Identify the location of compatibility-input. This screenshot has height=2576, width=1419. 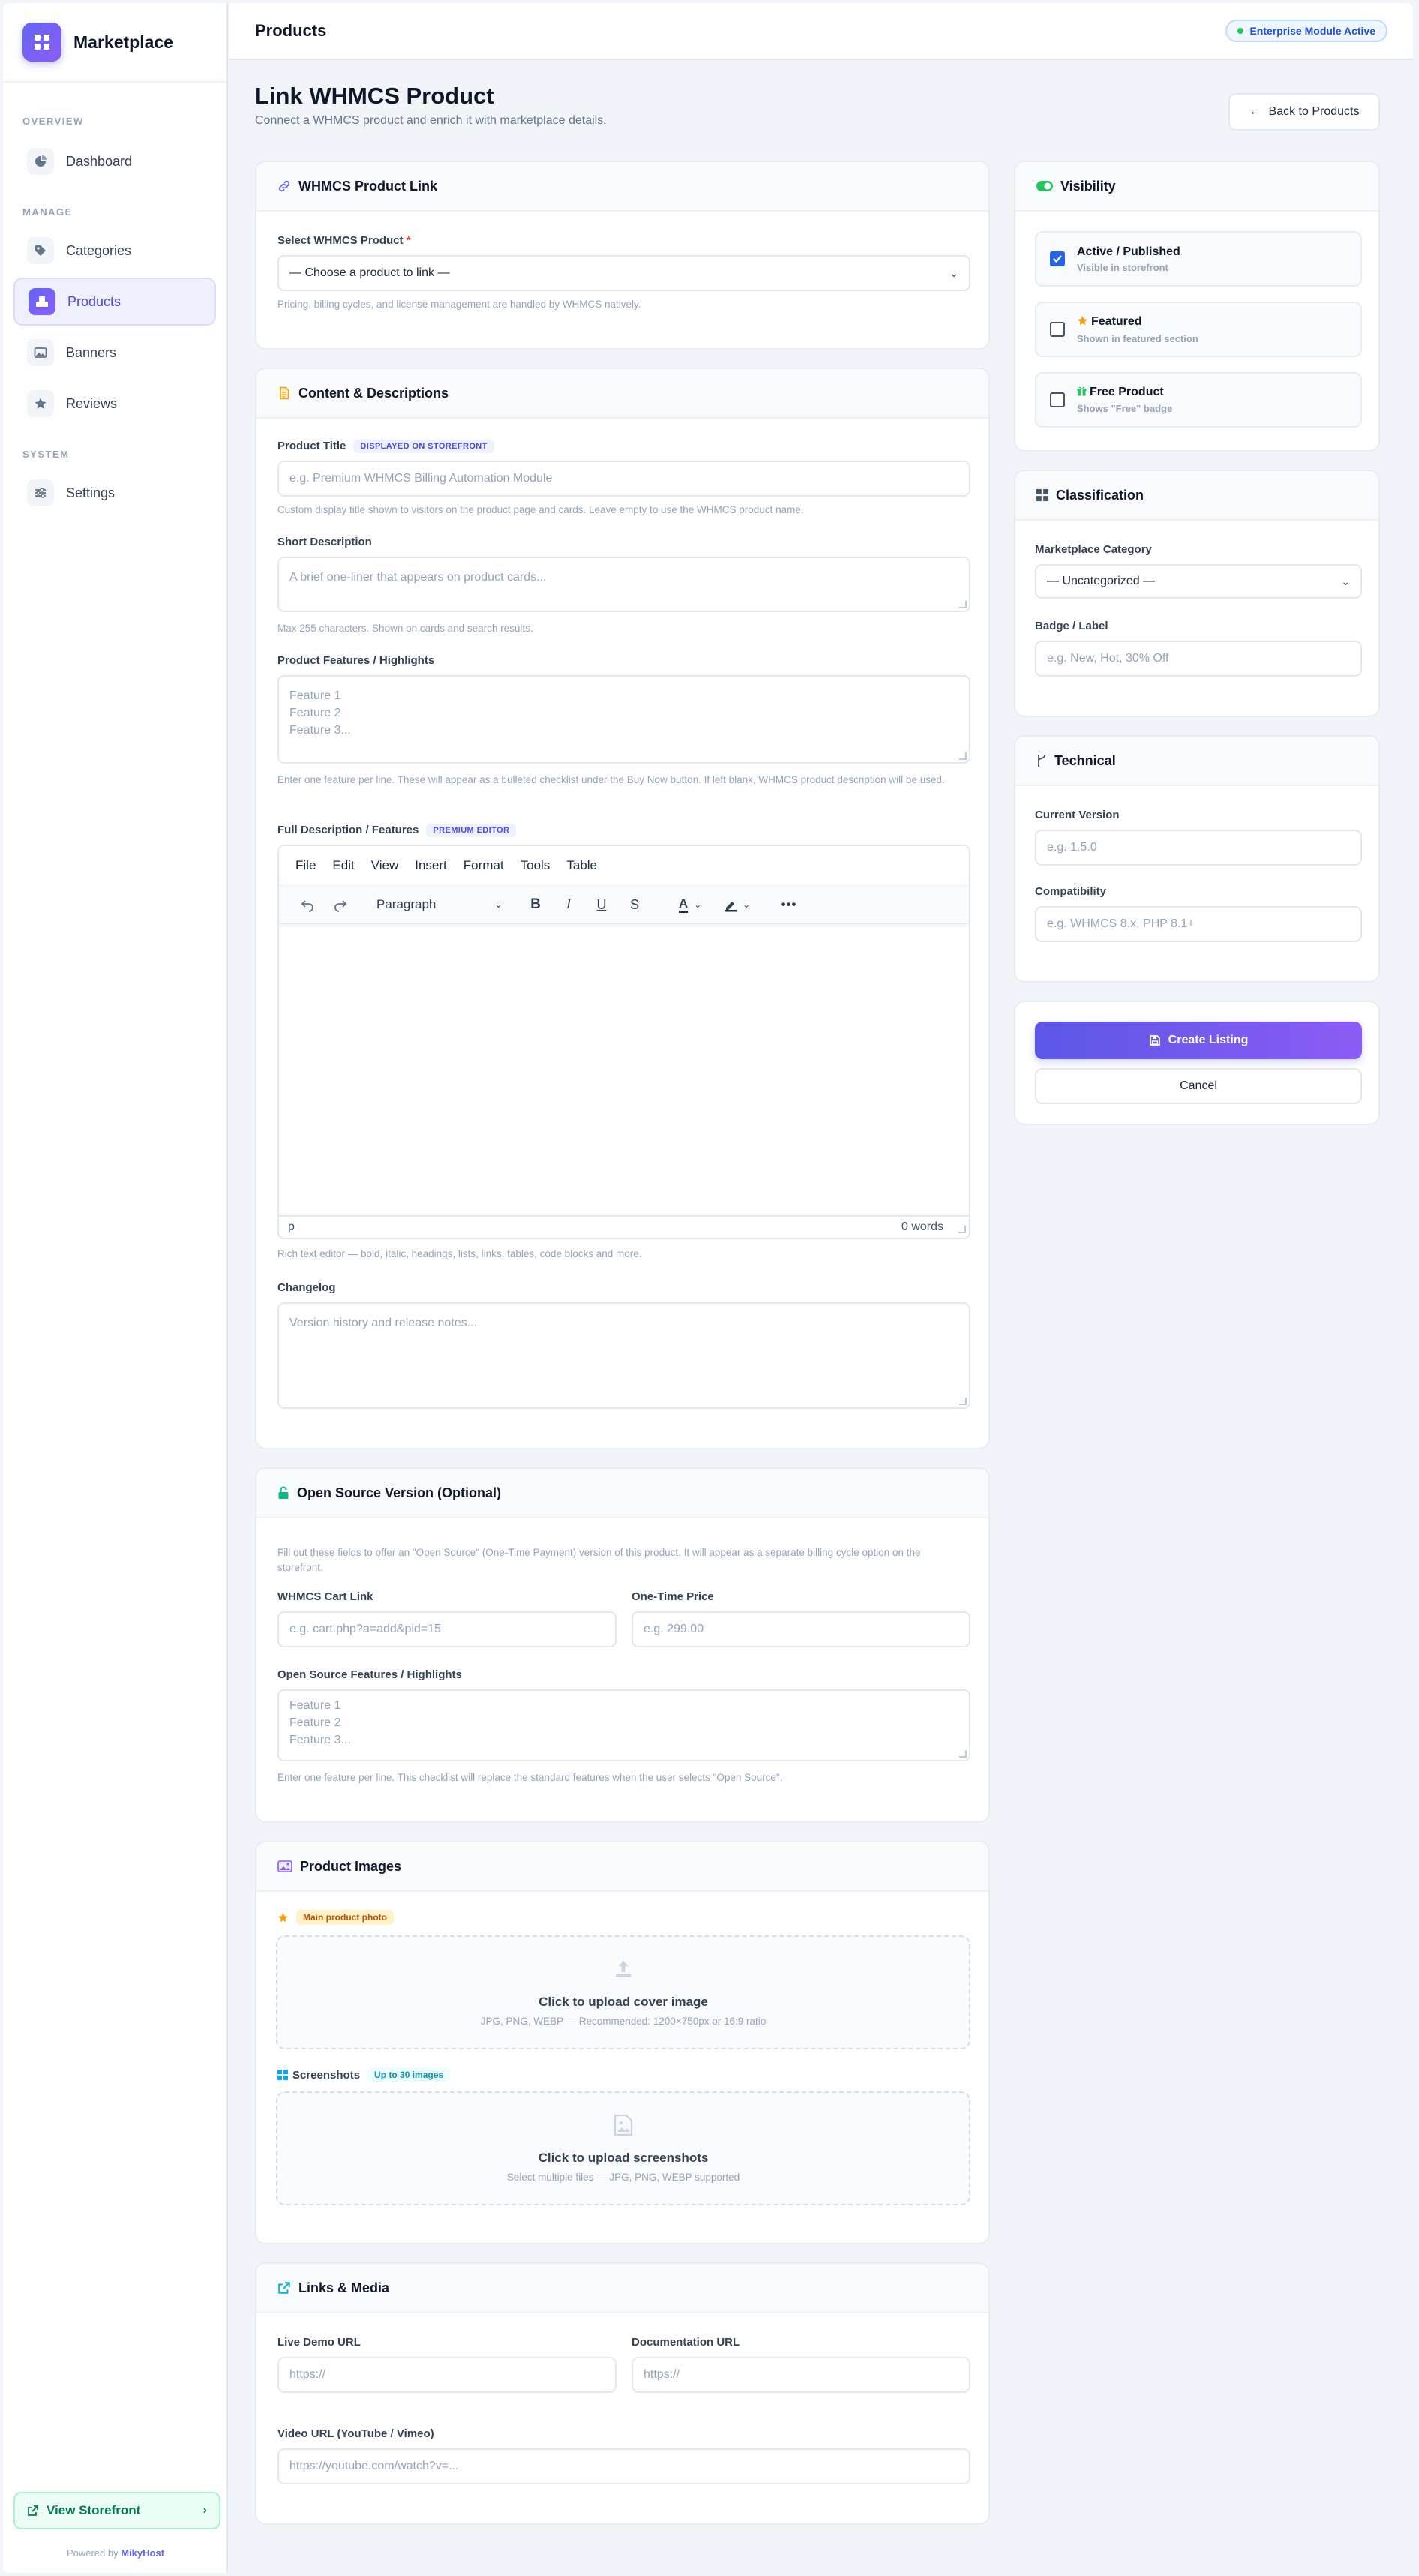
(1198, 924).